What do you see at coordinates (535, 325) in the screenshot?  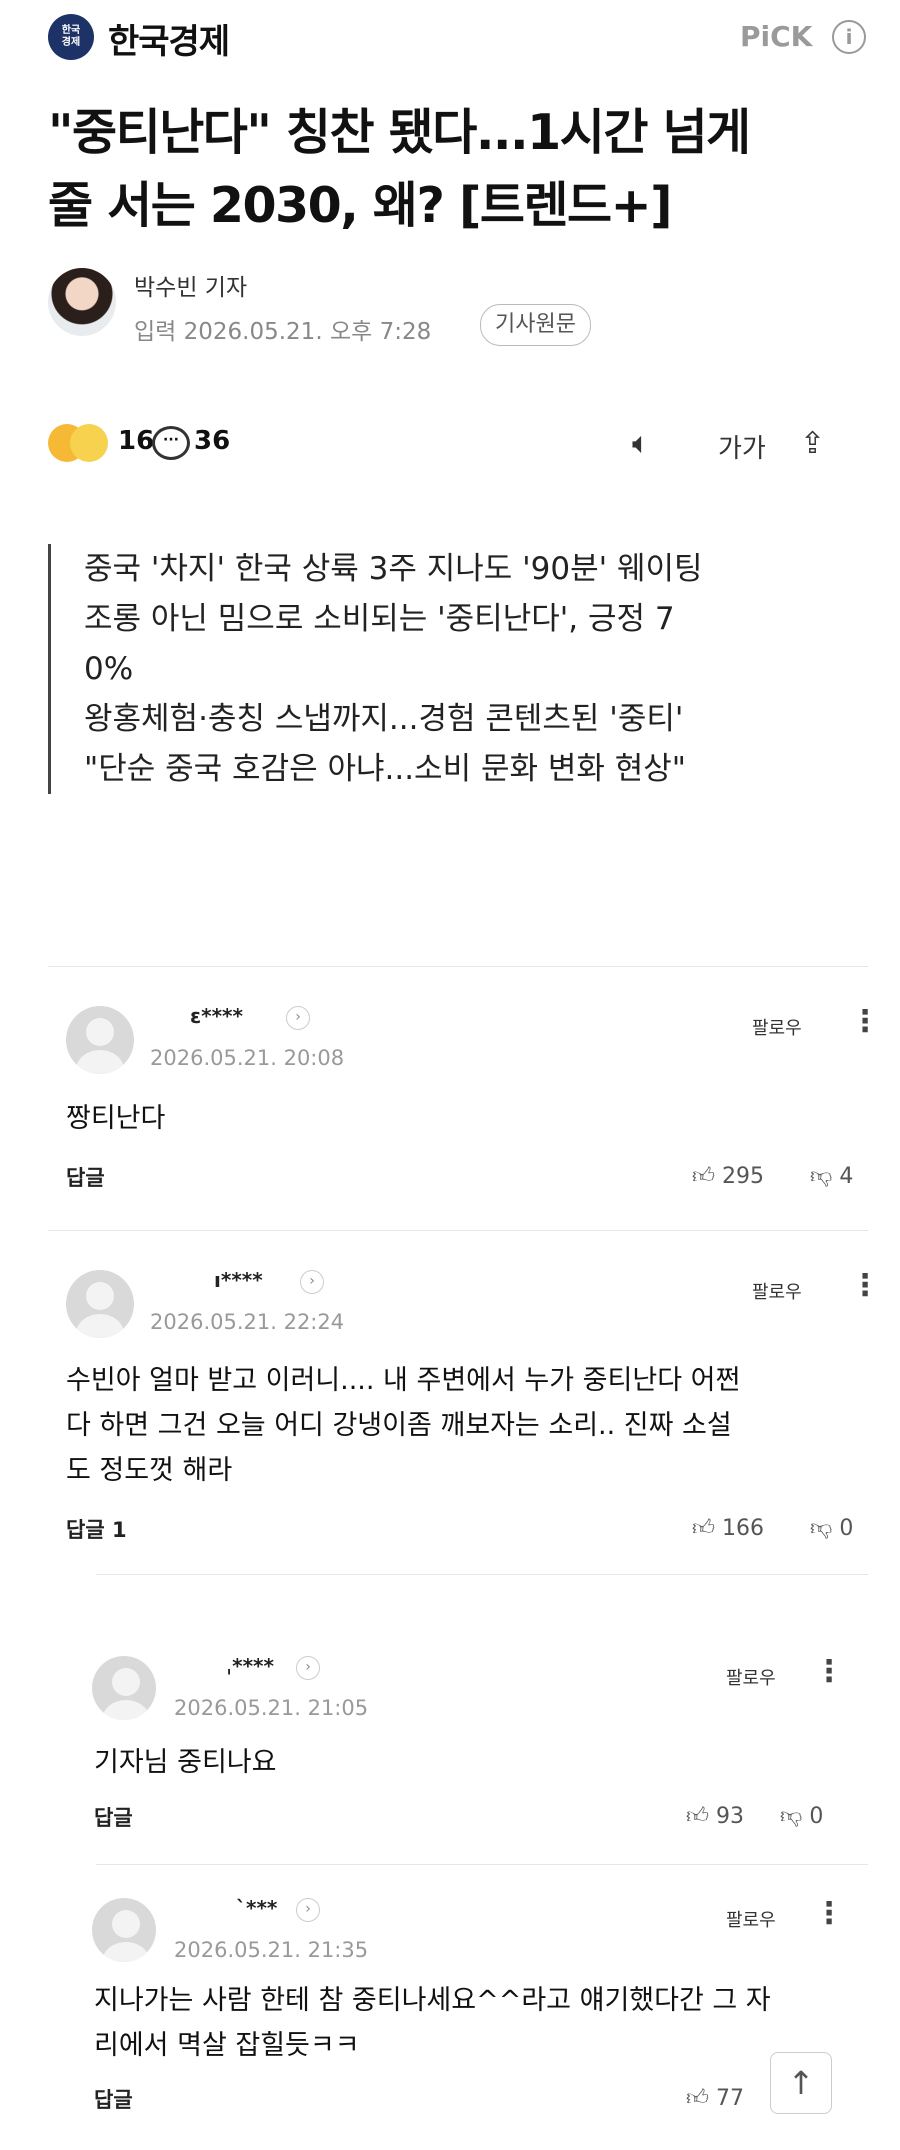 I see `original-article-button: 기사원문` at bounding box center [535, 325].